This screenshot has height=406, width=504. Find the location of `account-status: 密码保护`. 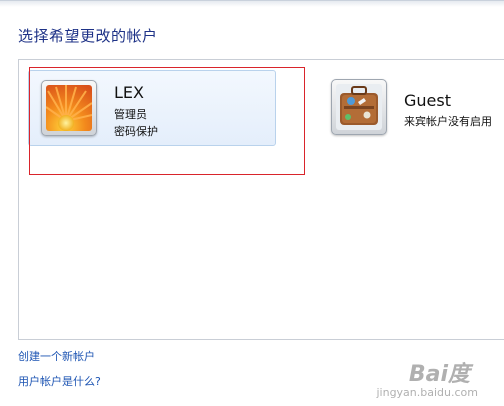

account-status: 密码保护 is located at coordinates (136, 131).